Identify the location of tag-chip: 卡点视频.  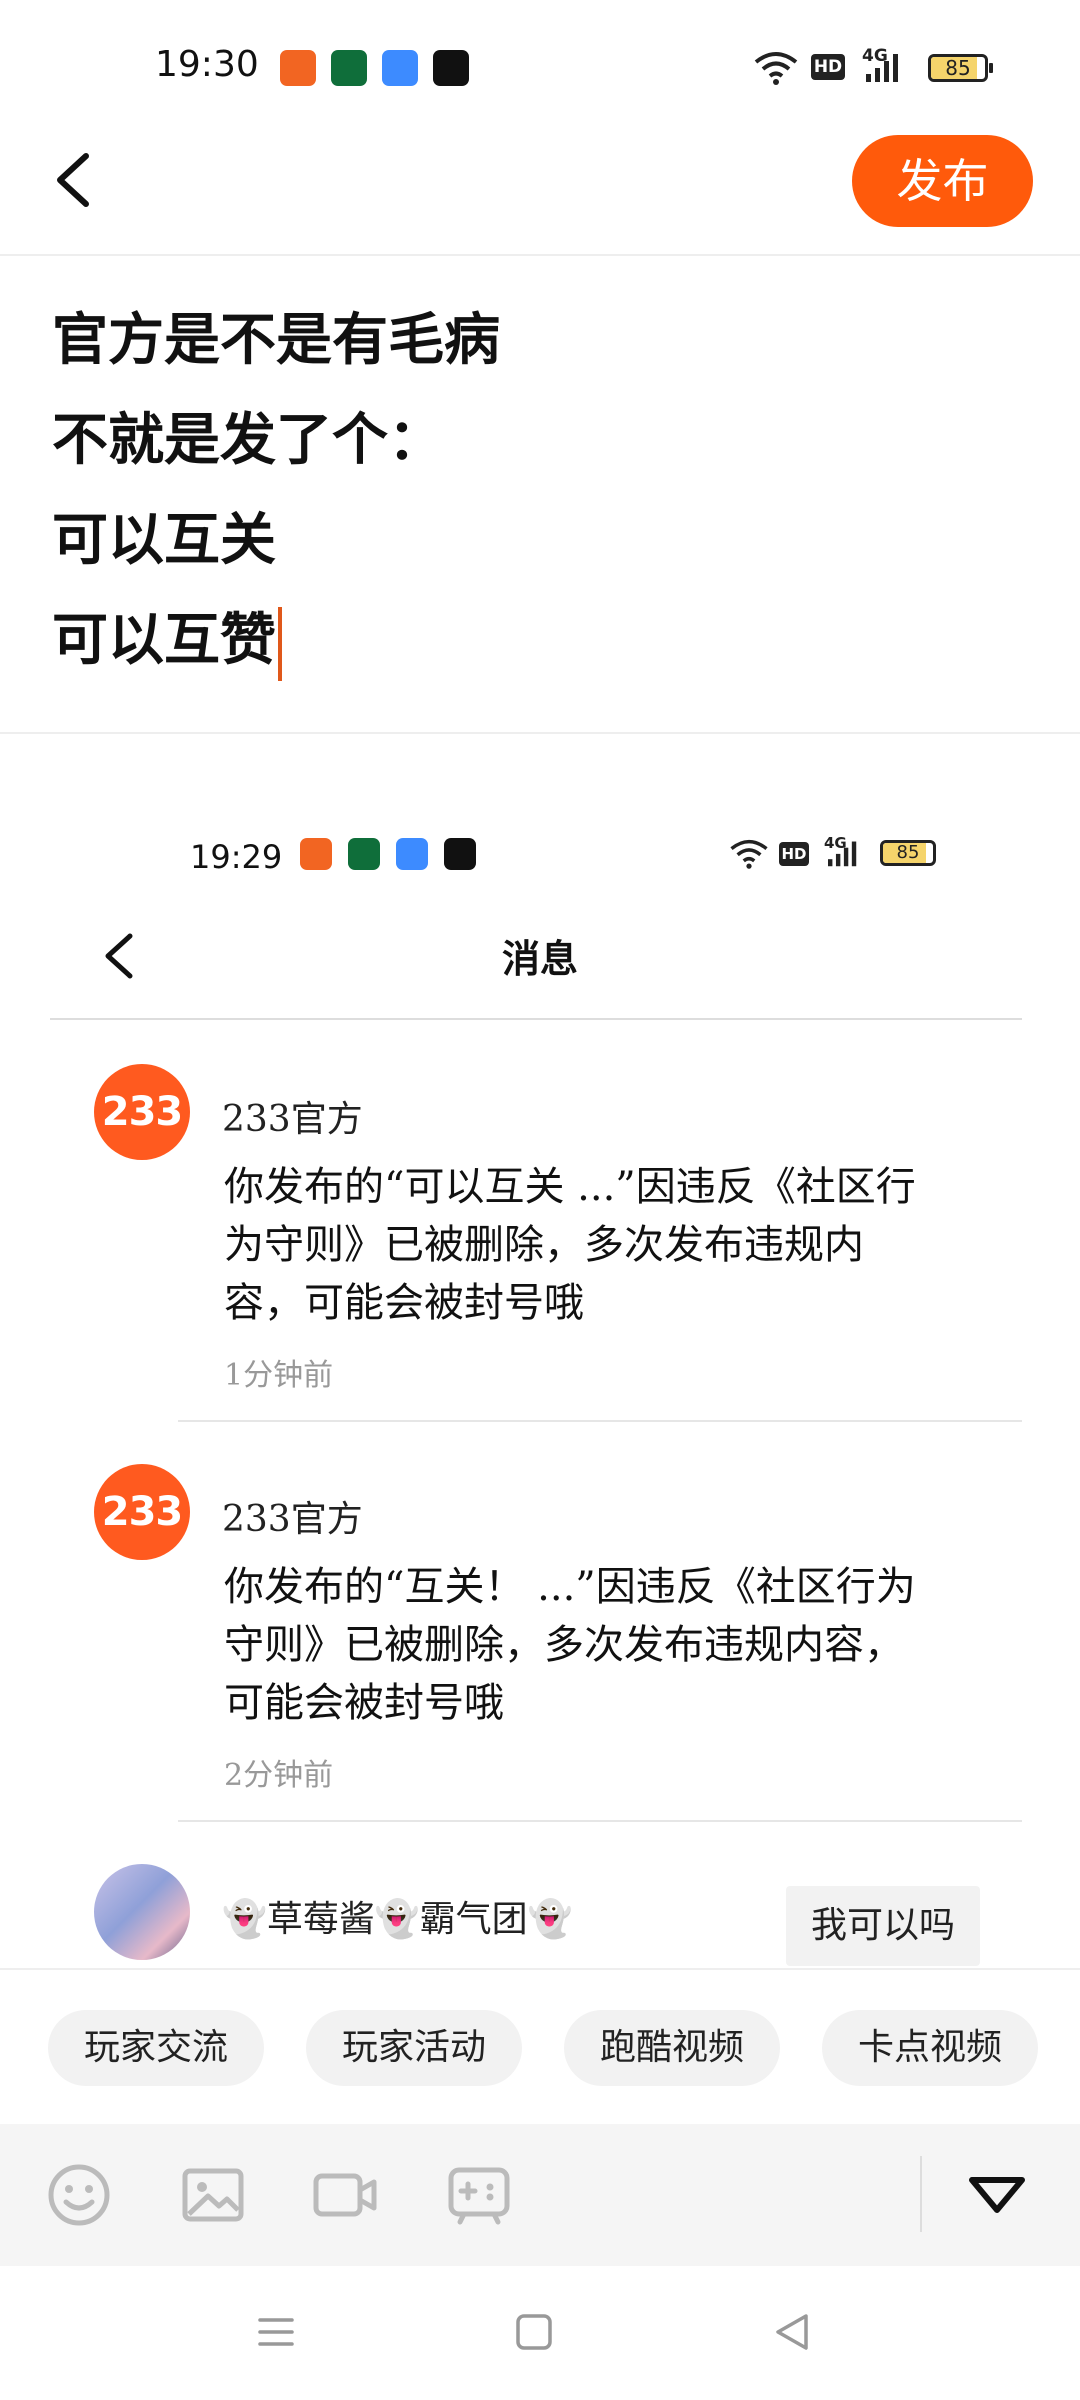
(930, 2048).